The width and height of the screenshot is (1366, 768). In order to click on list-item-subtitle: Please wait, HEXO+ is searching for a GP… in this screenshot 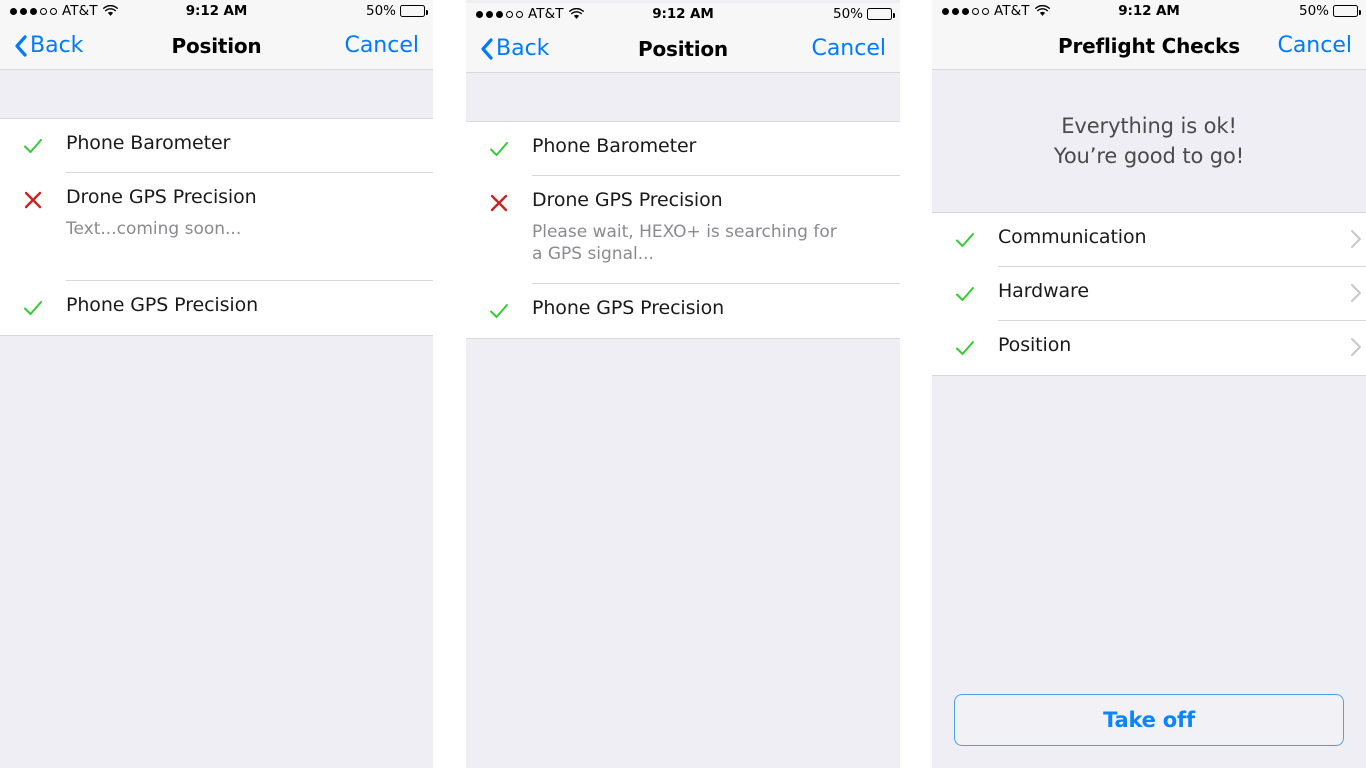, I will do `click(684, 243)`.